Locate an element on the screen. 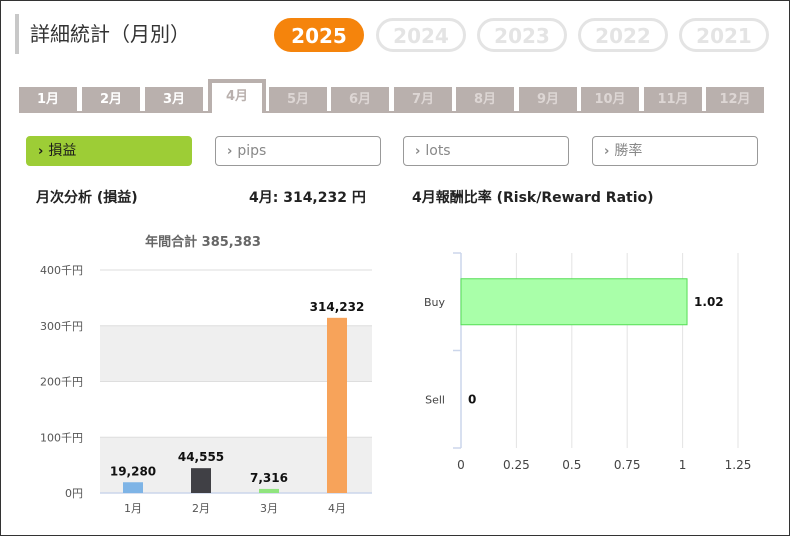 The height and width of the screenshot is (536, 790). x-tick-label: 0.5 is located at coordinates (571, 465).